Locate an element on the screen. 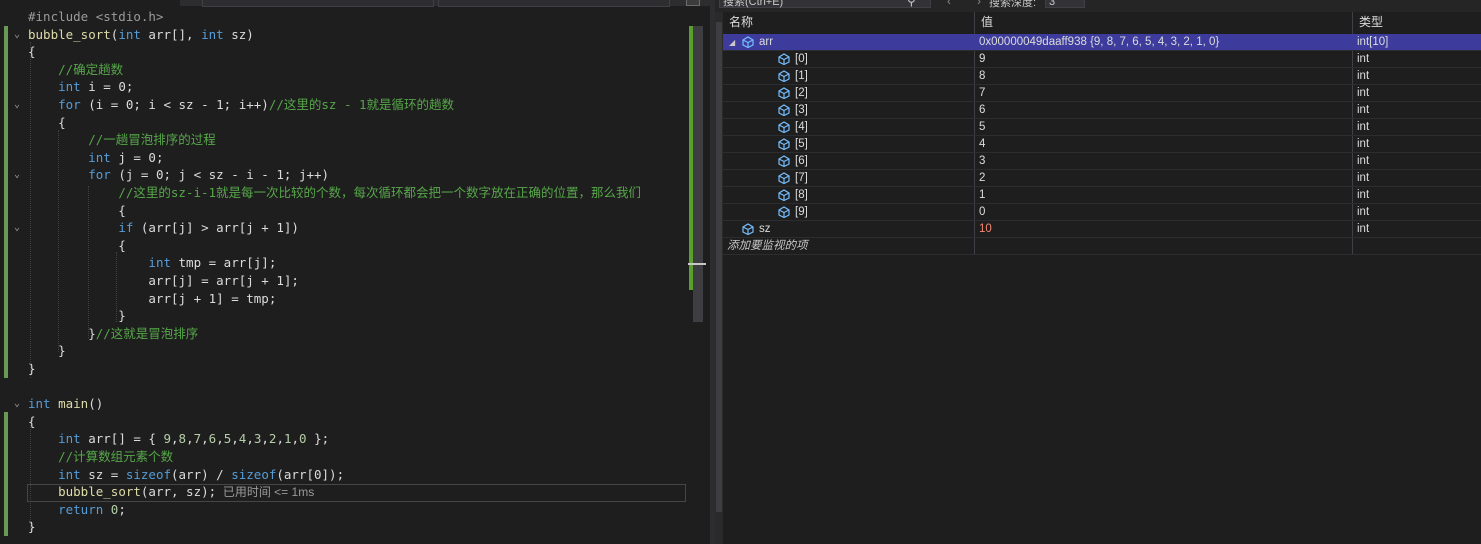  watch-name-label: [0] is located at coordinates (801, 59).